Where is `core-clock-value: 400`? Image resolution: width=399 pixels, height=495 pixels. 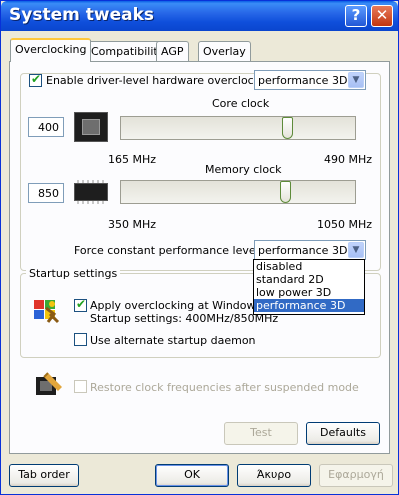 core-clock-value: 400 is located at coordinates (48, 127).